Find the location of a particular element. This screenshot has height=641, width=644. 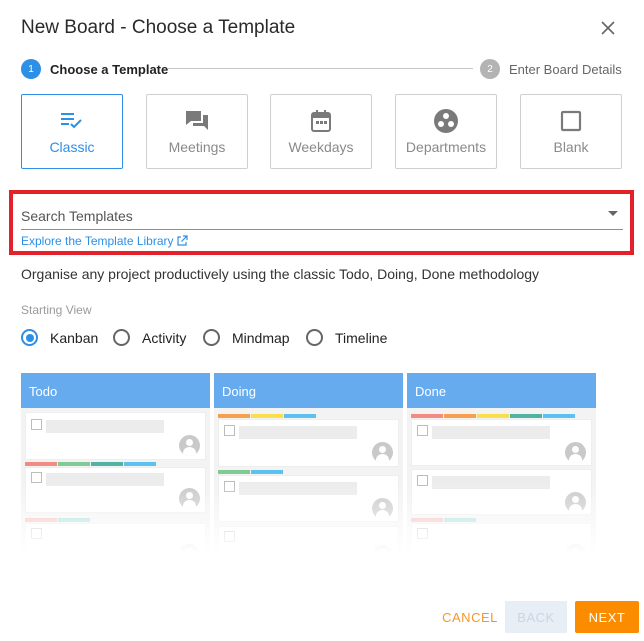

template-library-link: Explore the Template Library is located at coordinates (104, 241).